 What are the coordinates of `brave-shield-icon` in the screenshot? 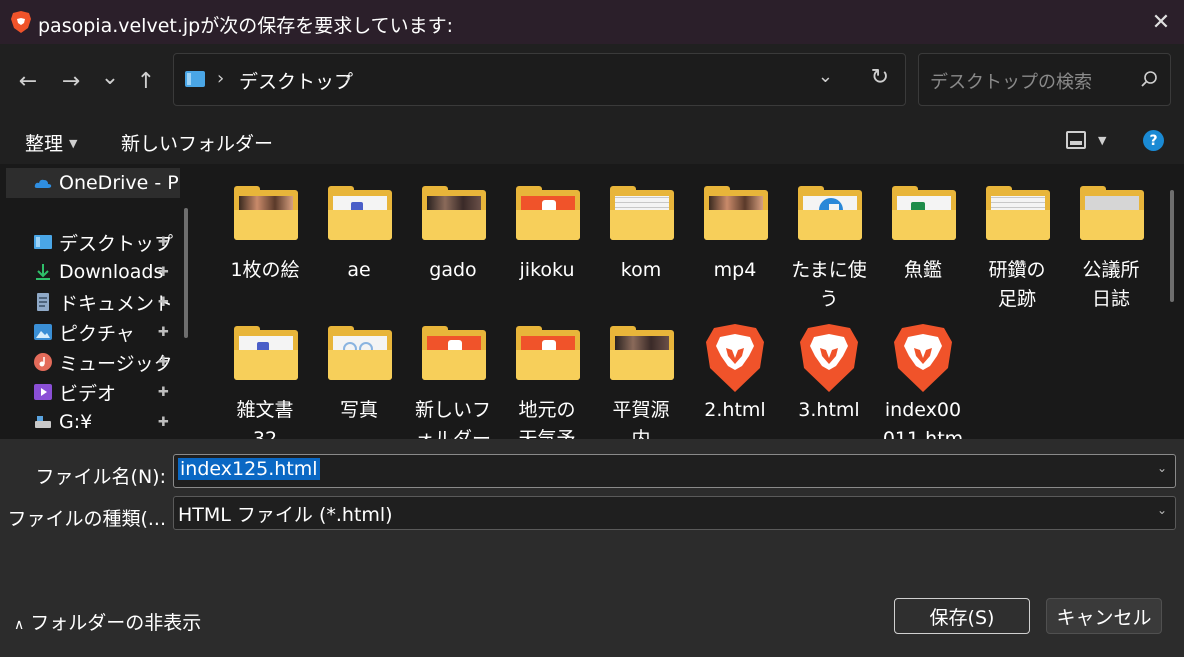 It's located at (21, 22).